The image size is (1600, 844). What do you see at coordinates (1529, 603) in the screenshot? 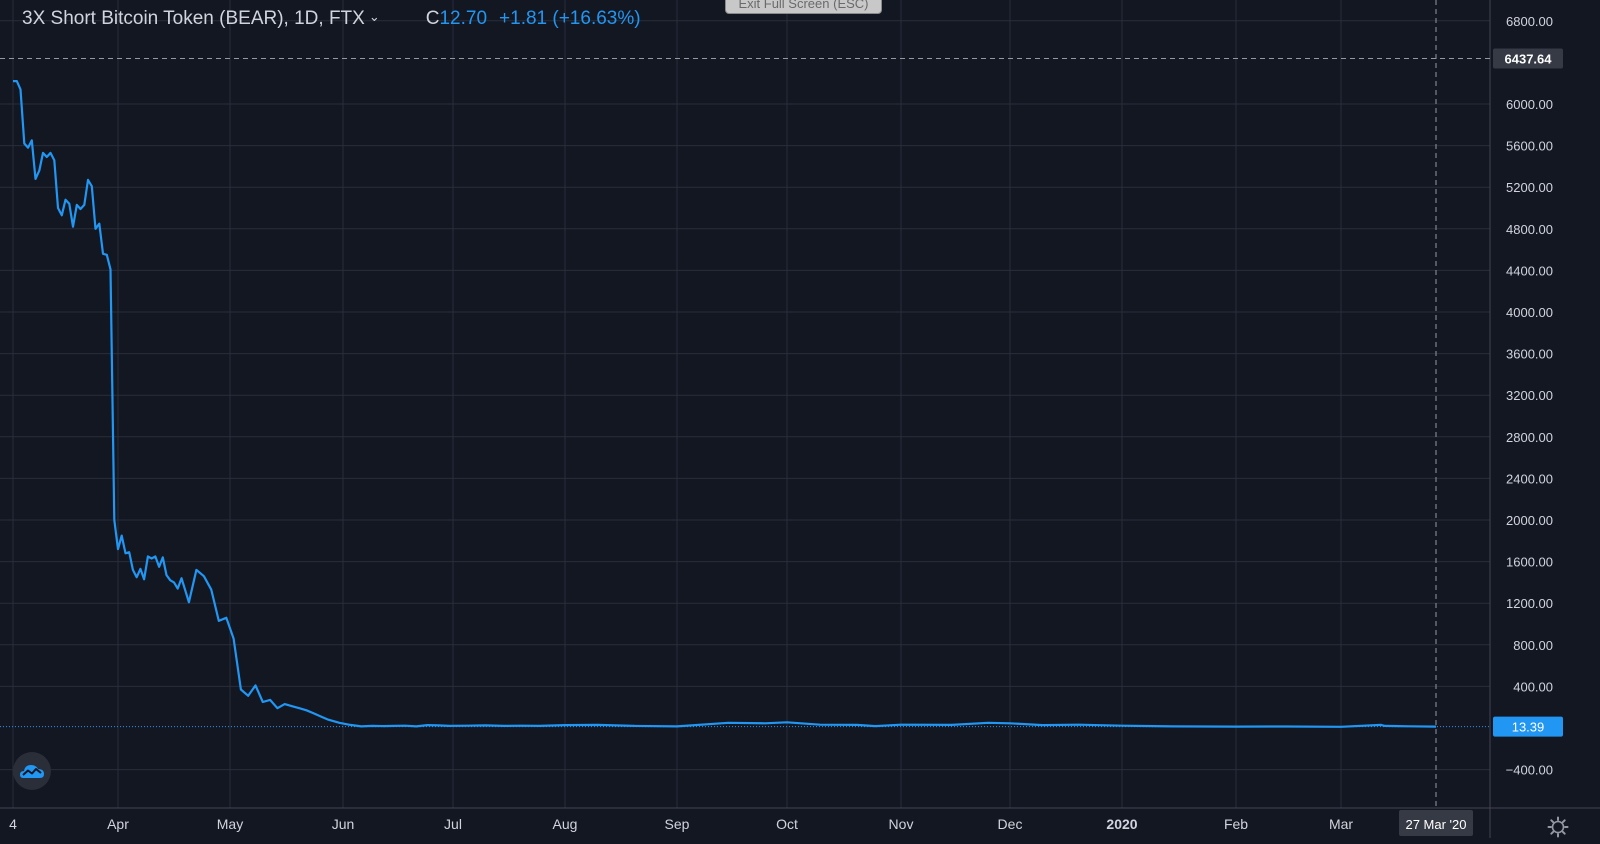
I see `y-tick-label: 1200.00` at bounding box center [1529, 603].